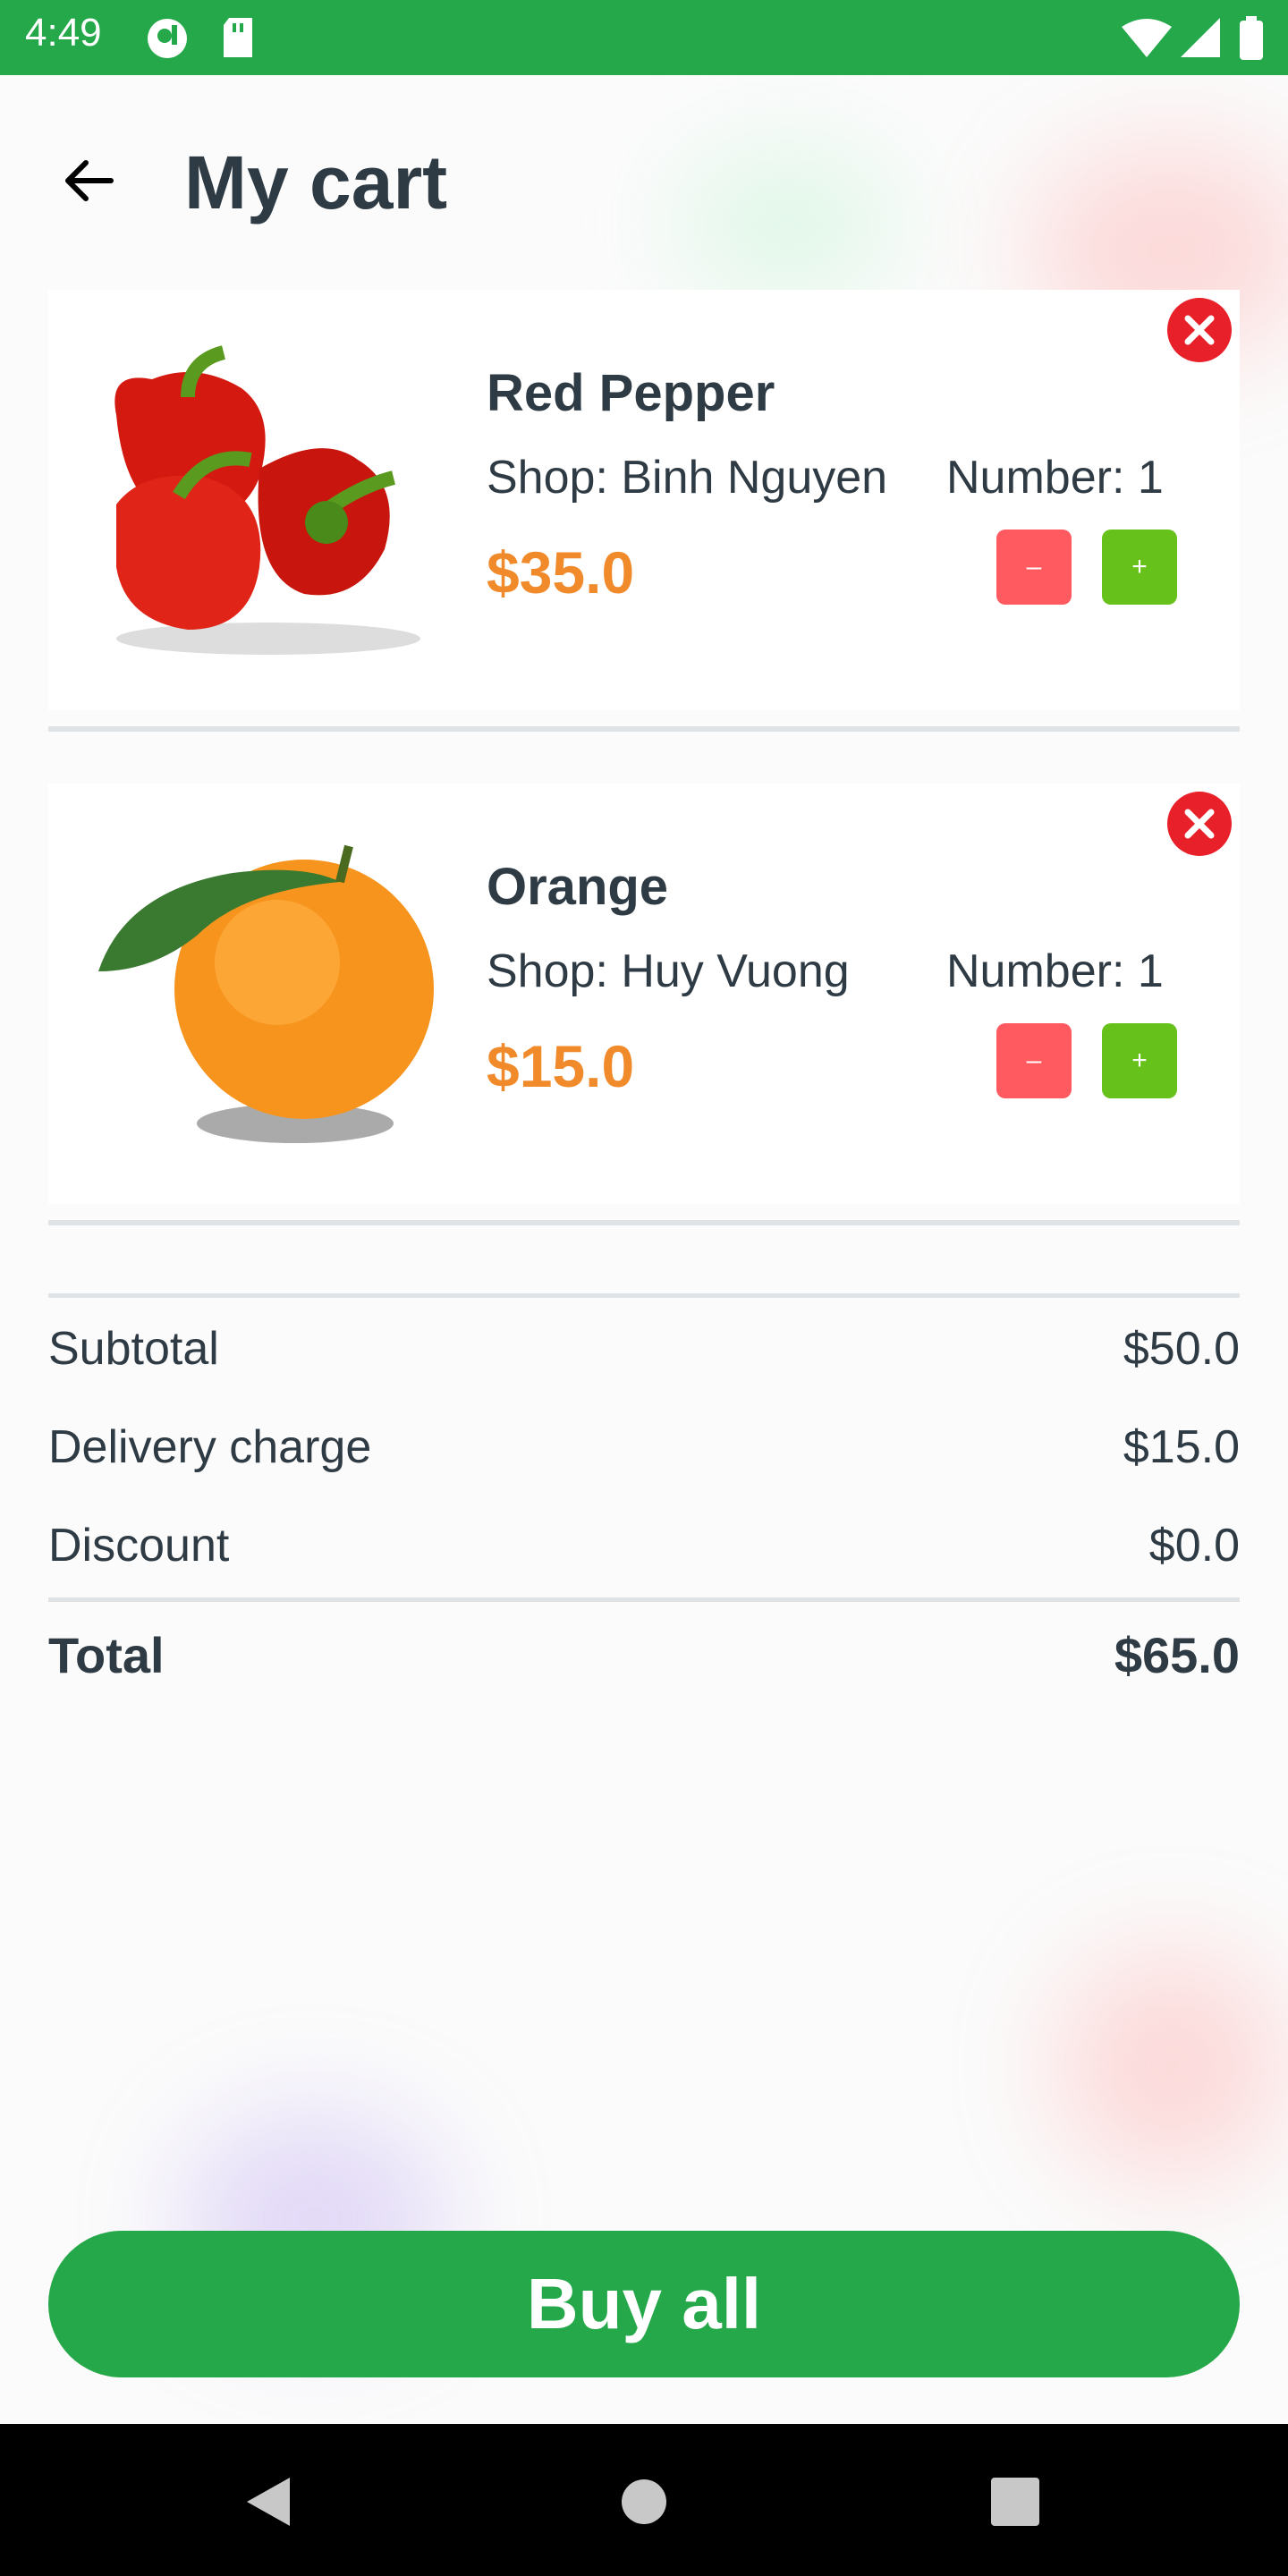 The image size is (1288, 2576). What do you see at coordinates (561, 572) in the screenshot?
I see `product-price: $35.0` at bounding box center [561, 572].